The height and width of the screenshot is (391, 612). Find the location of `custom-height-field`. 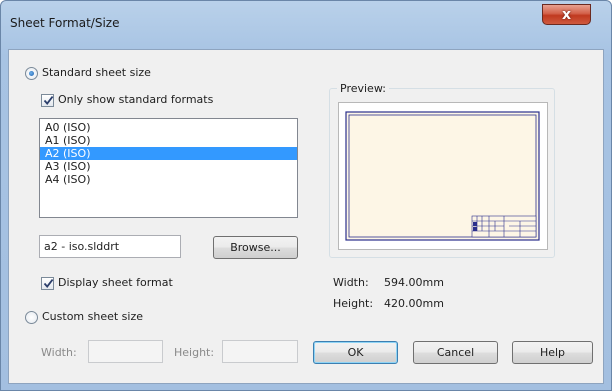

custom-height-field is located at coordinates (260, 351).